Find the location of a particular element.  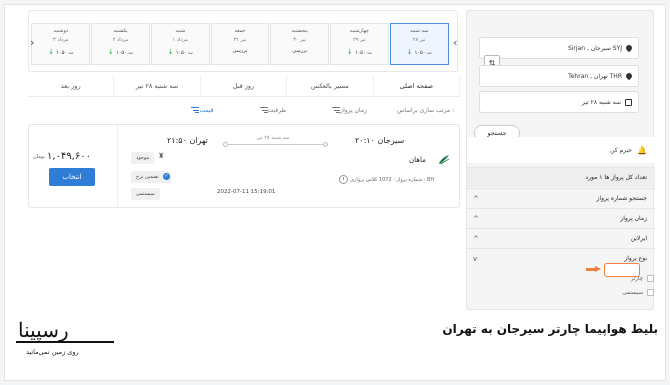

clock-icon is located at coordinates (343, 179).